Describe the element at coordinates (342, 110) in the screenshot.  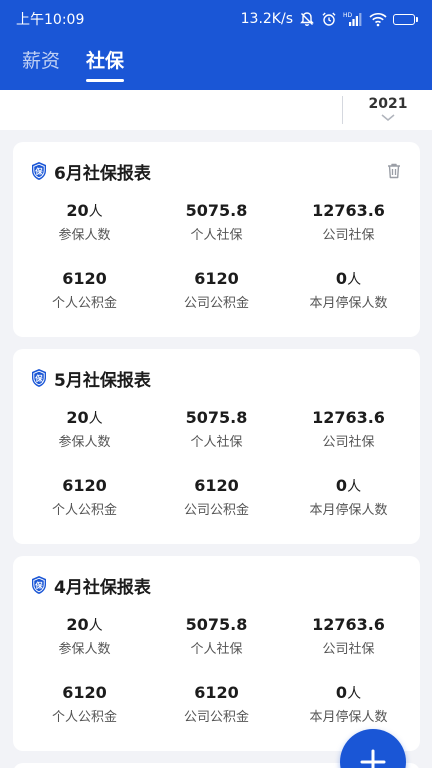
I see `divider` at that location.